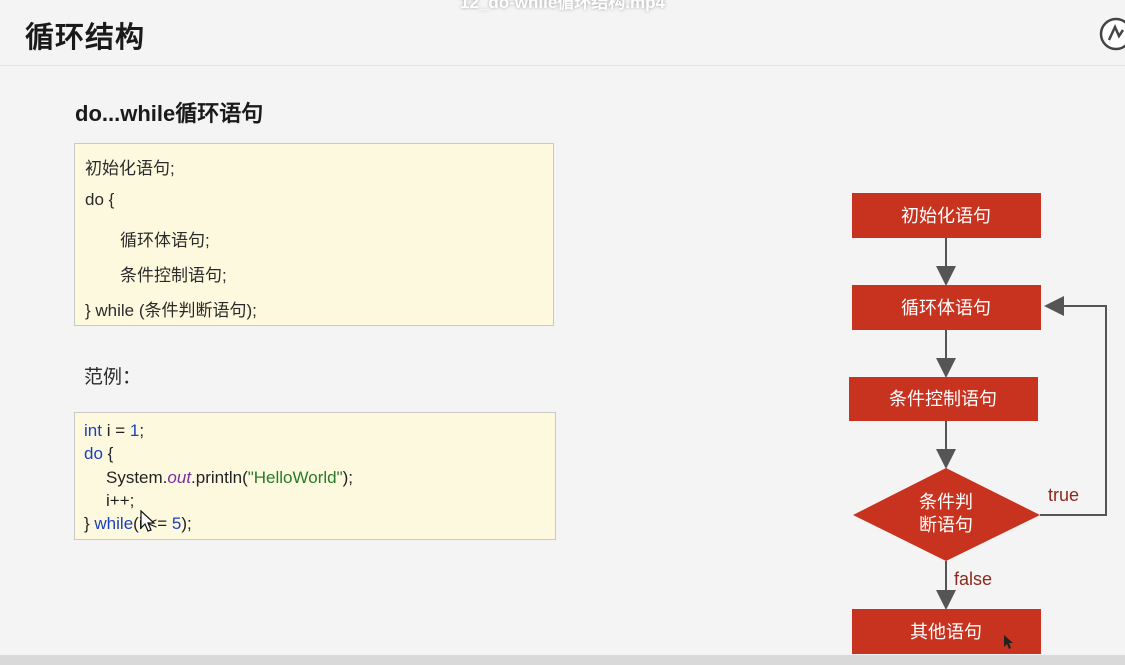 This screenshot has height=665, width=1125. I want to click on bottom-bar, so click(562, 660).